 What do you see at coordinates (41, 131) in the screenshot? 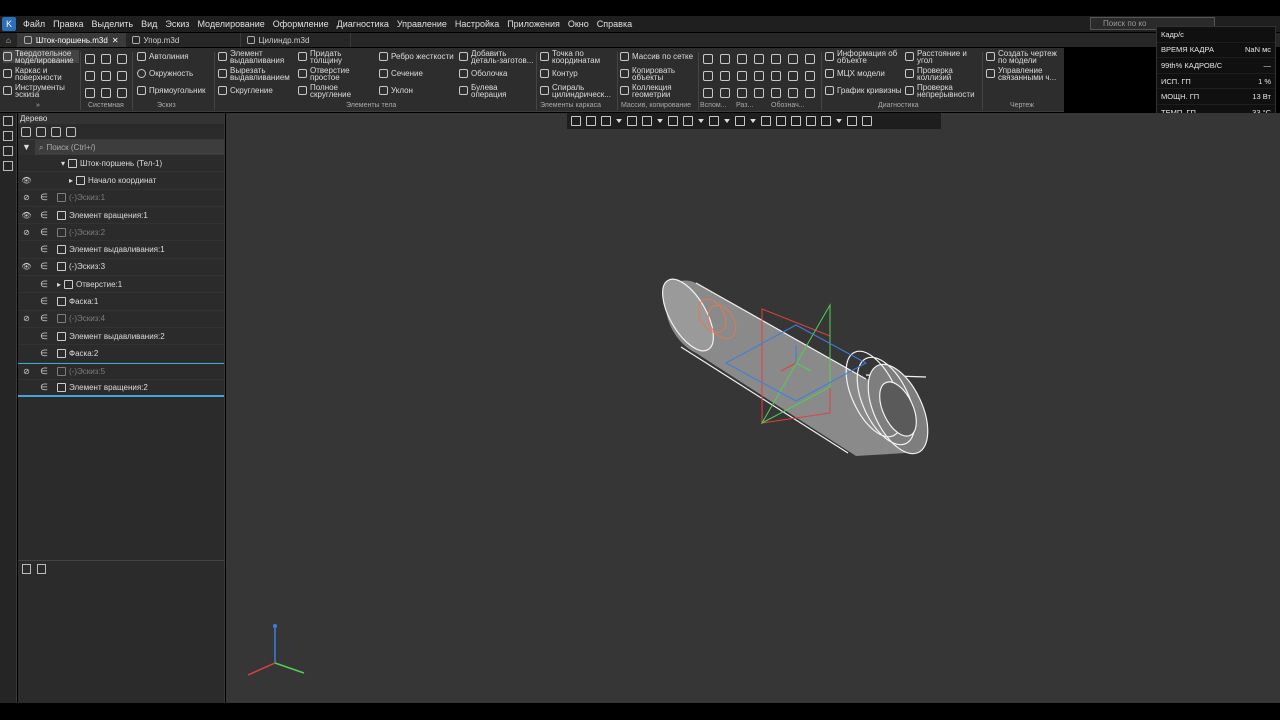
I see `tree-sort-icon` at bounding box center [41, 131].